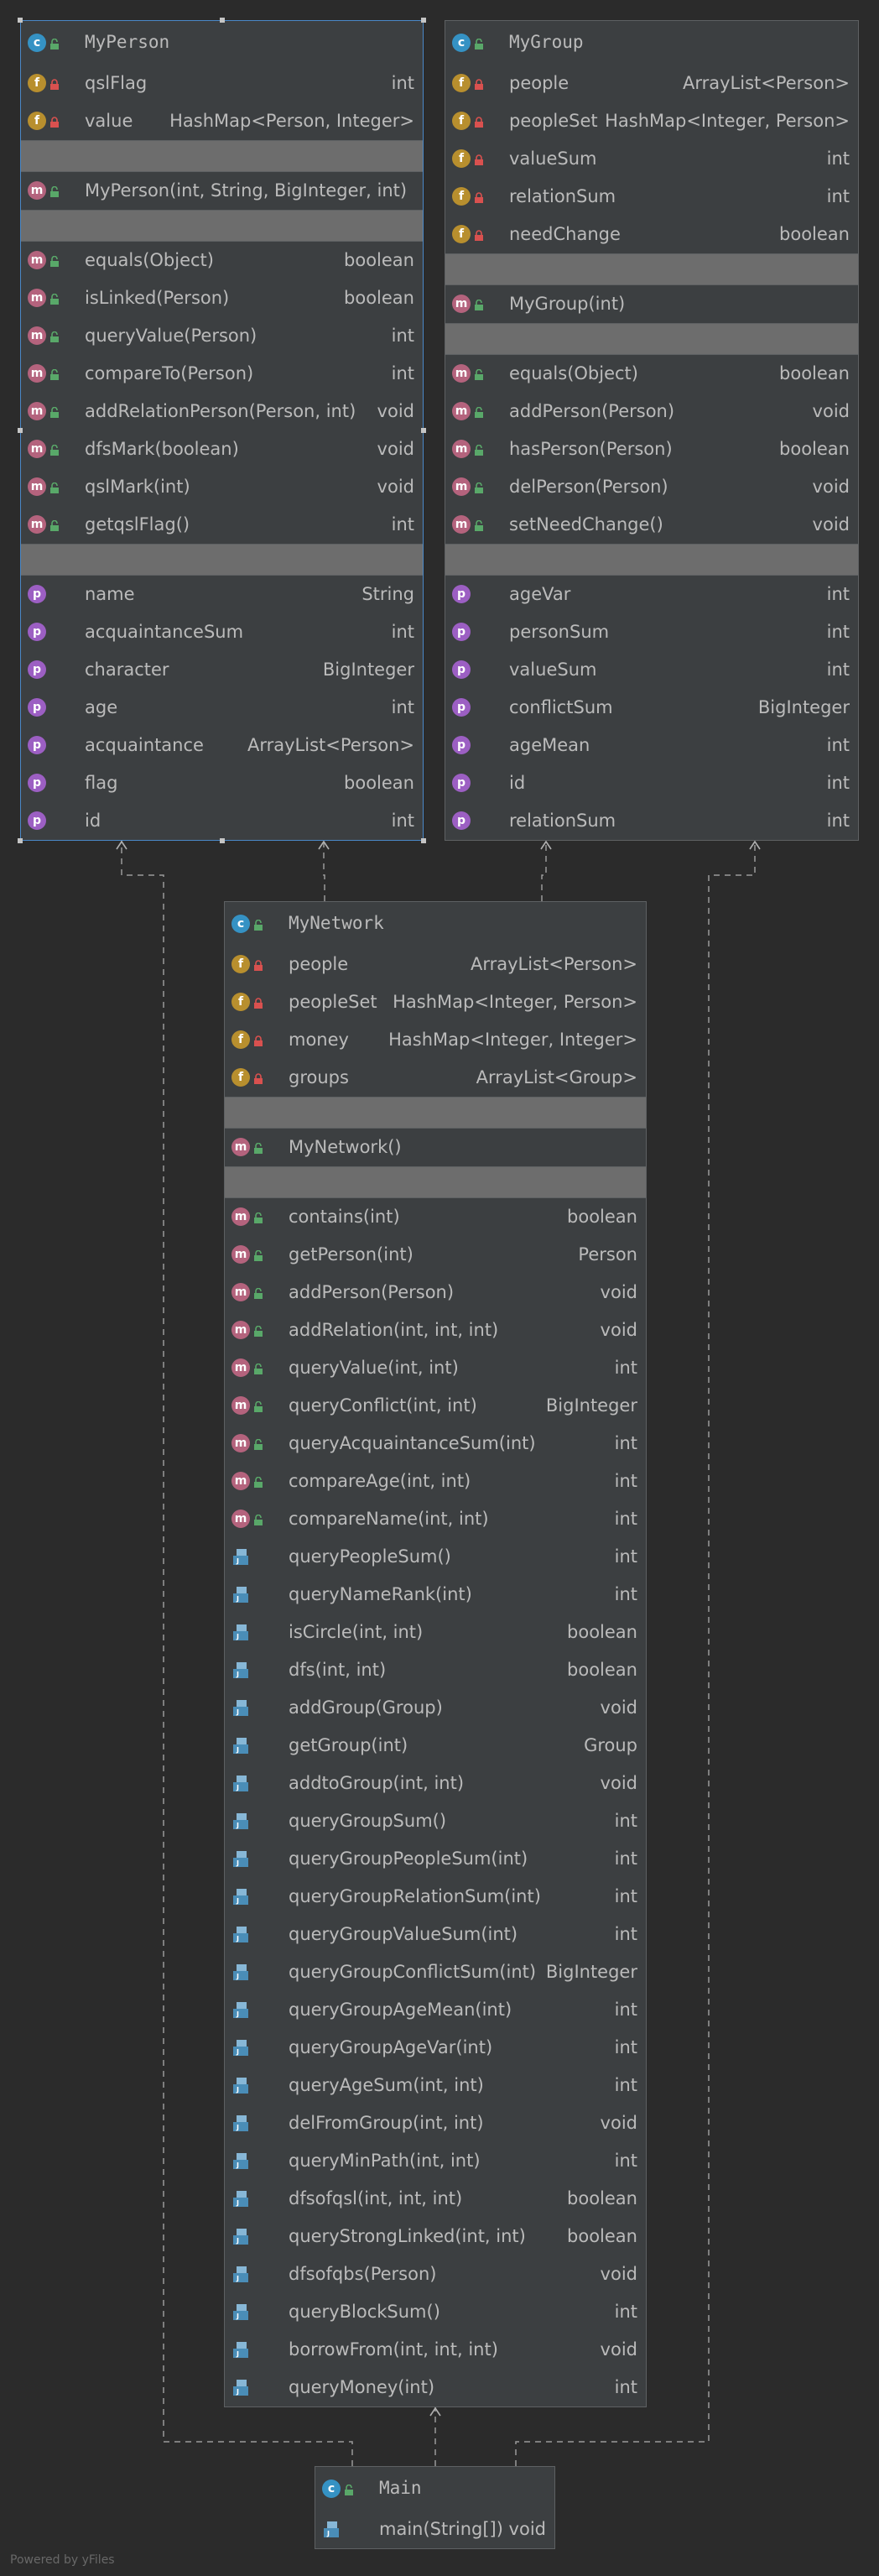  I want to click on member-row: JqueryNameRank(int) int, so click(435, 1595).